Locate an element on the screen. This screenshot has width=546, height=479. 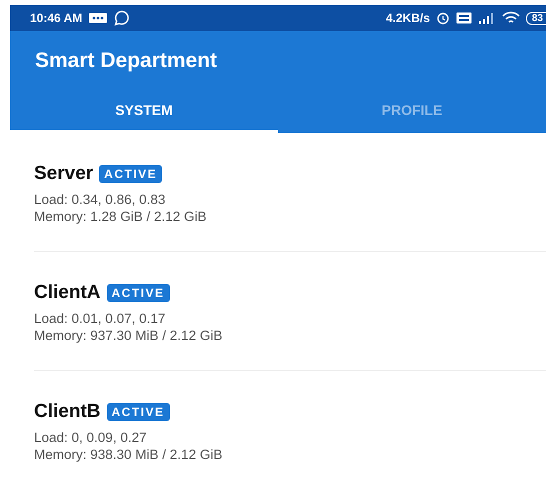
tab: SYSTEM is located at coordinates (144, 113).